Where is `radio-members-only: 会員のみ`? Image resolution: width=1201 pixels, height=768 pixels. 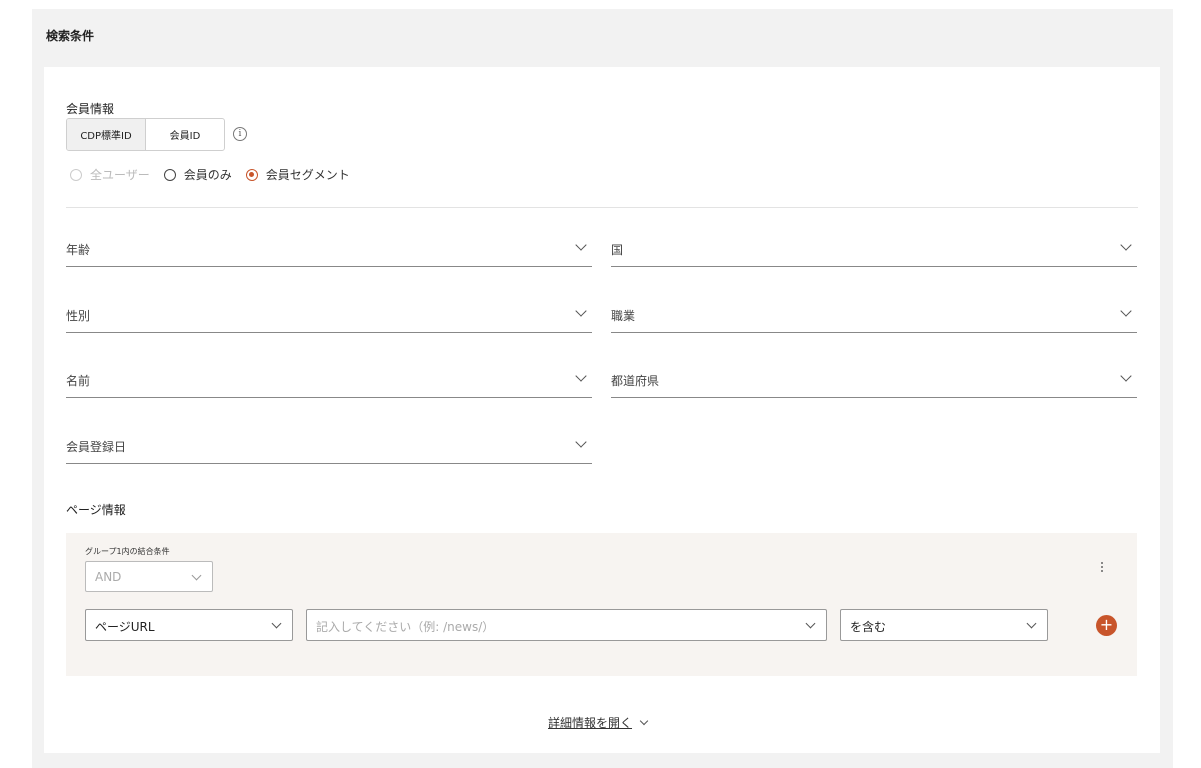
radio-members-only: 会員のみ is located at coordinates (197, 174).